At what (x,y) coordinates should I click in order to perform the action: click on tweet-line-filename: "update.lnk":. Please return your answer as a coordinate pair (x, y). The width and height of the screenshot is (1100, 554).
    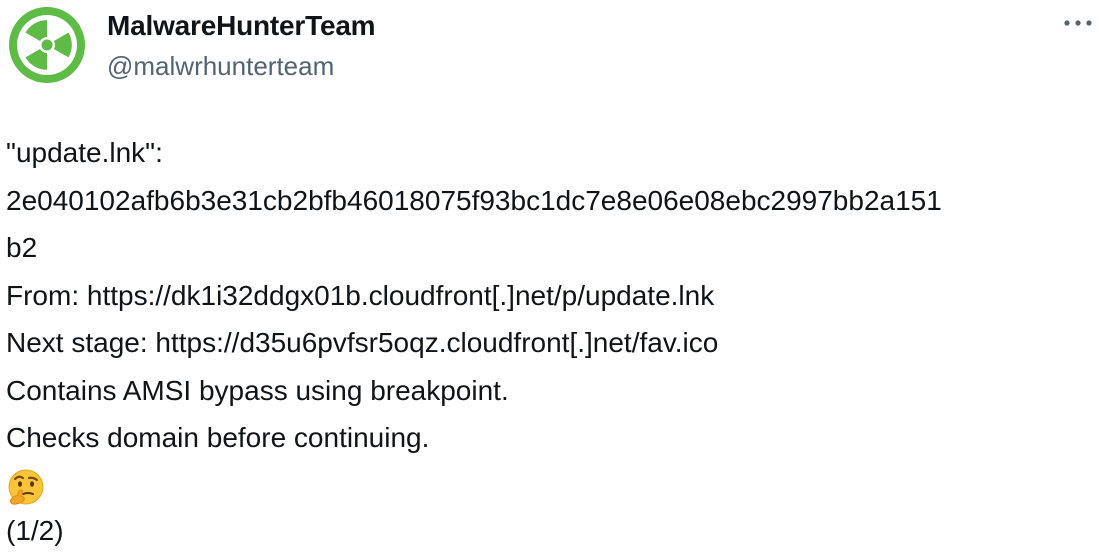
    Looking at the image, I should click on (551, 153).